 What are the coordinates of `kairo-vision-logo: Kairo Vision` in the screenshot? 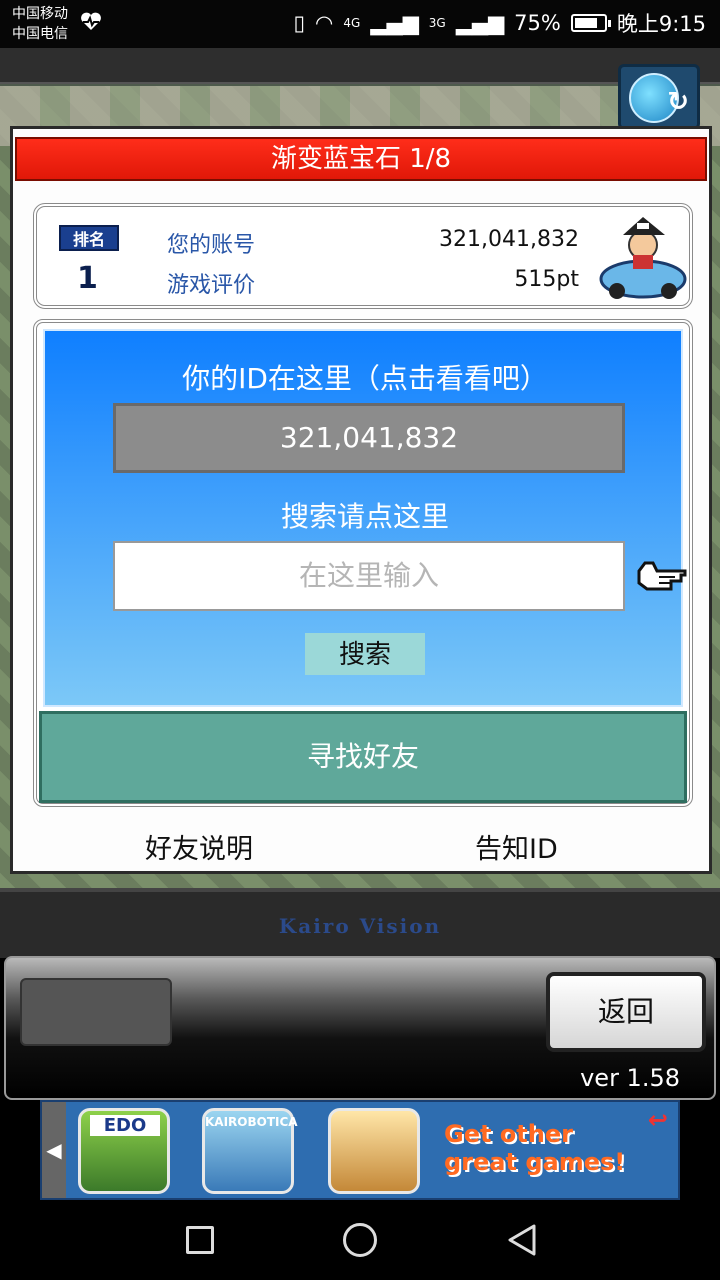 It's located at (360, 926).